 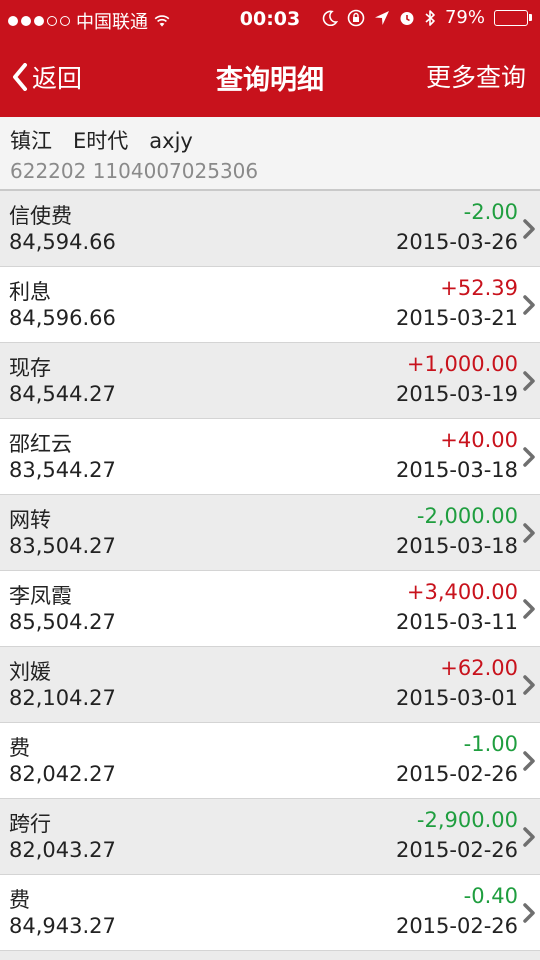 What do you see at coordinates (456, 242) in the screenshot?
I see `transaction-date: 2015-03-26` at bounding box center [456, 242].